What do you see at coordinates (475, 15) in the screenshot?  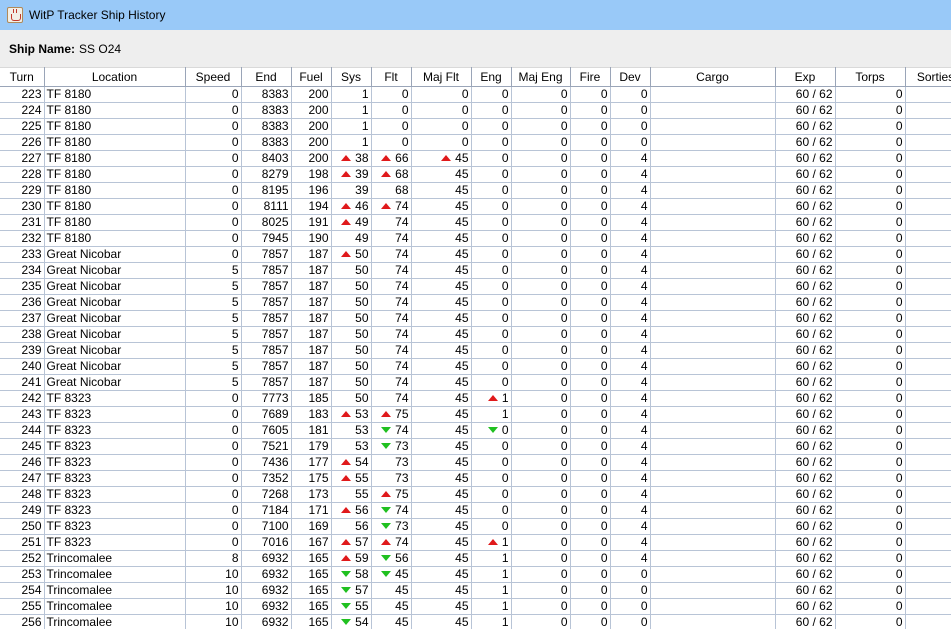 I see `title-bar: WitP Tracker Ship History` at bounding box center [475, 15].